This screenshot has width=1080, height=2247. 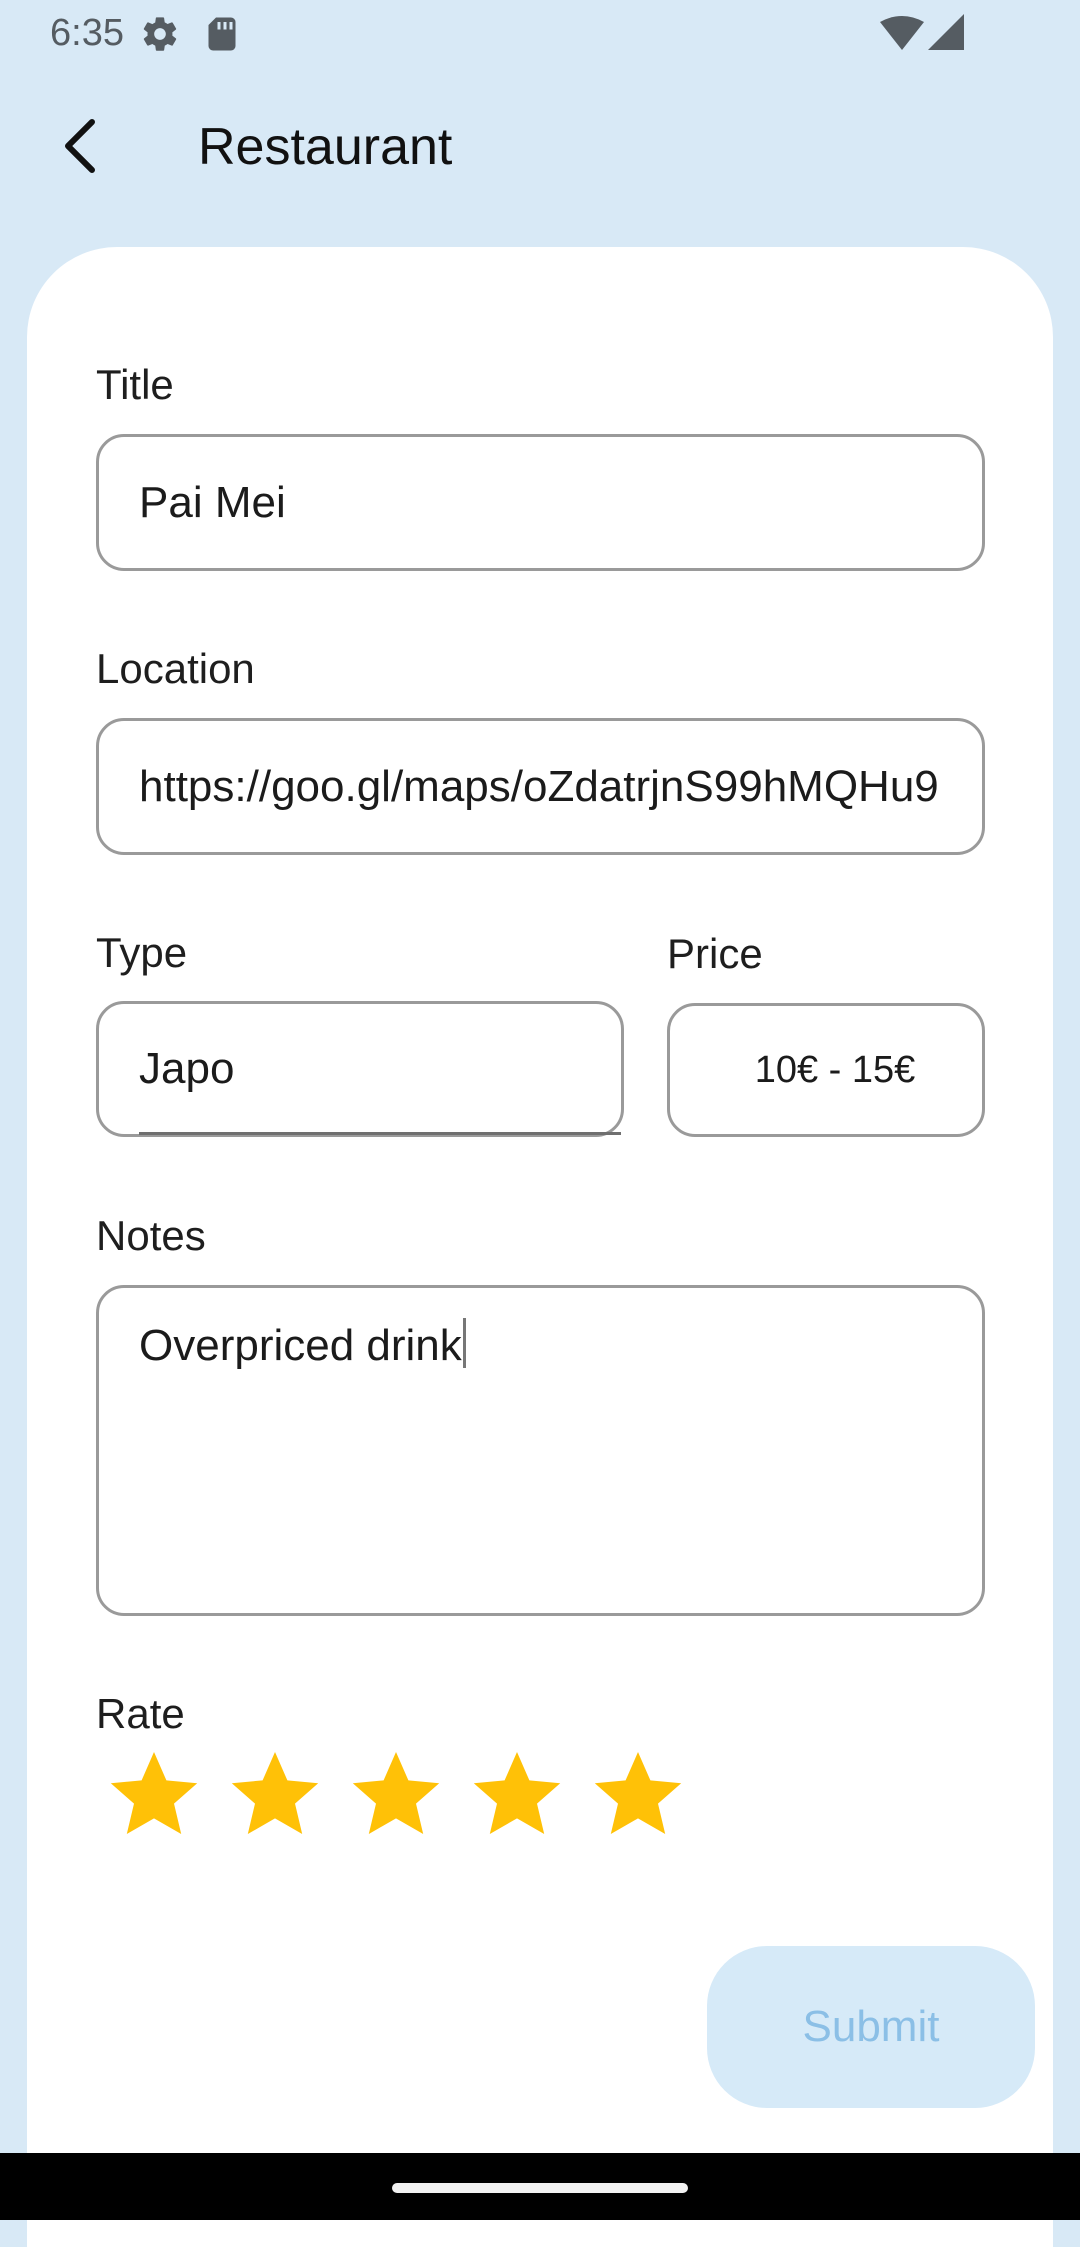 What do you see at coordinates (835, 1069) in the screenshot?
I see `price-value: 10€ - 15€` at bounding box center [835, 1069].